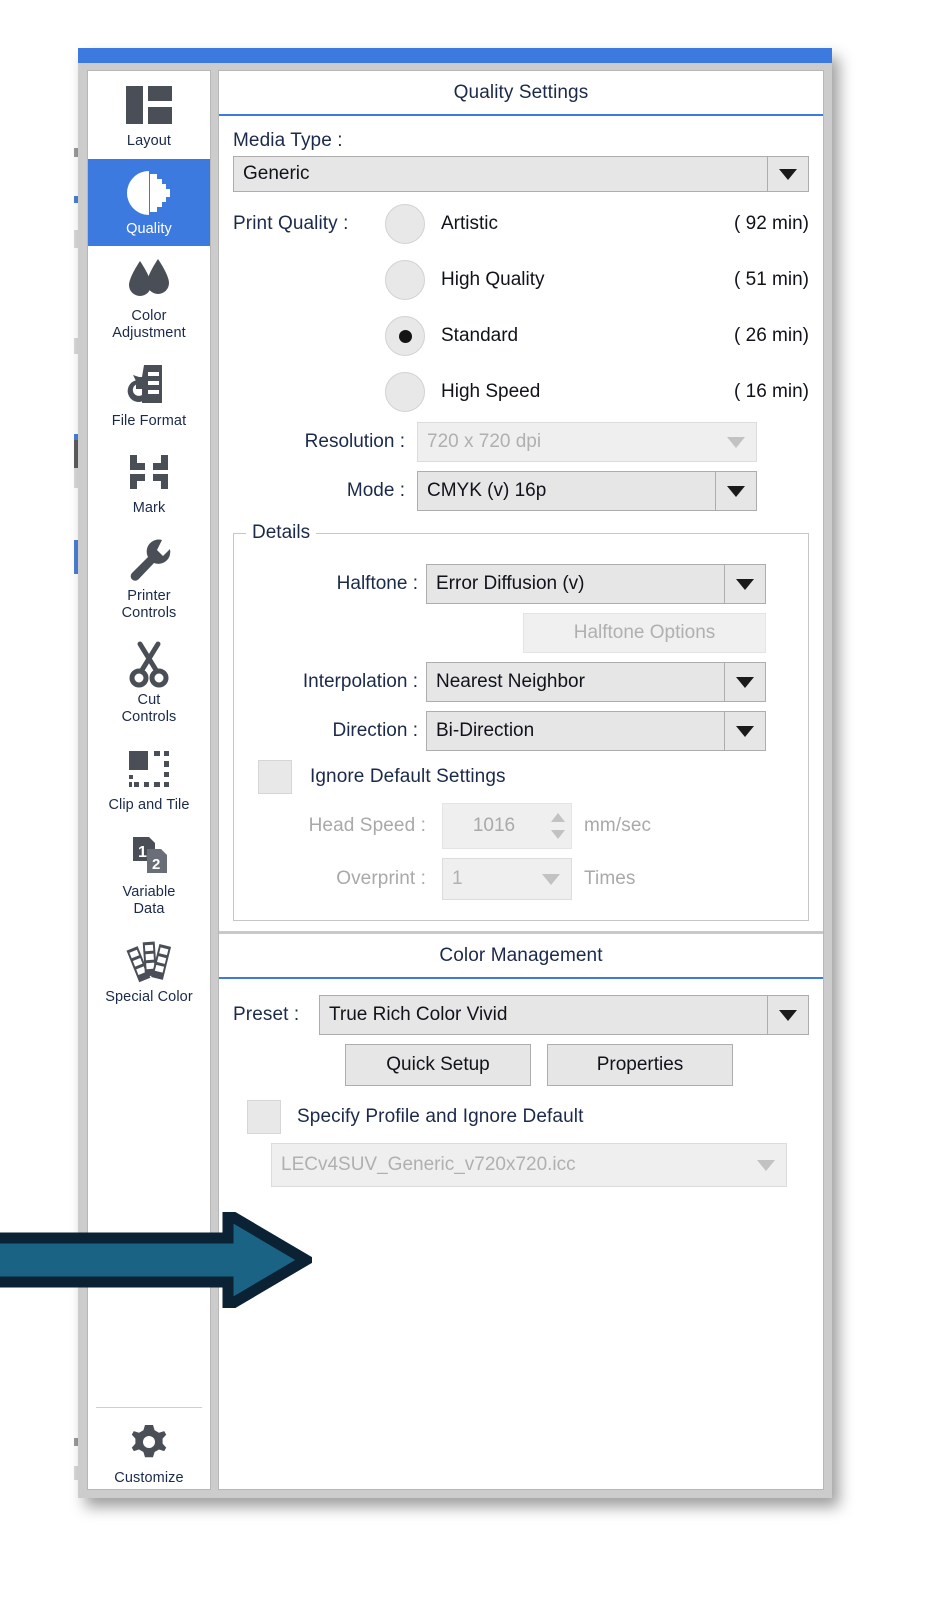 This screenshot has width=930, height=1622. I want to click on specify-profile-checkbox, so click(264, 1117).